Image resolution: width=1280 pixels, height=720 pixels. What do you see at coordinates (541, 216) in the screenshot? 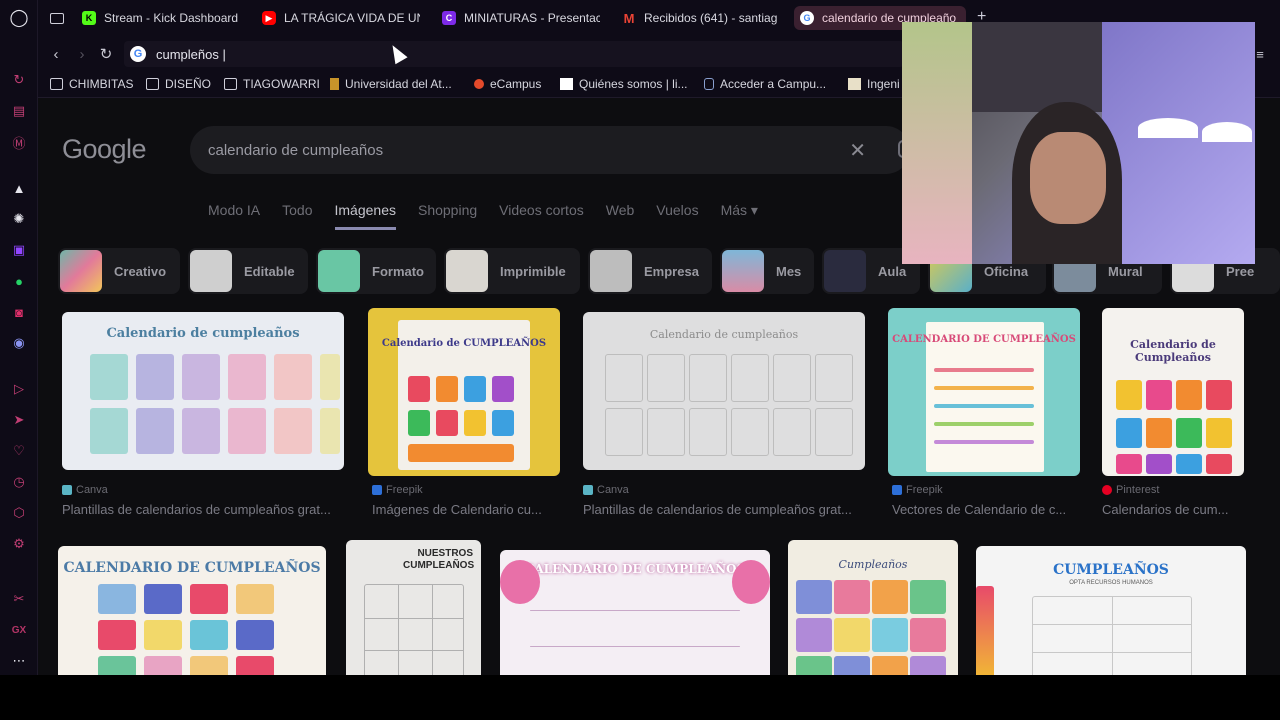
I see `filter-videos-cortos: Videos cortos` at bounding box center [541, 216].